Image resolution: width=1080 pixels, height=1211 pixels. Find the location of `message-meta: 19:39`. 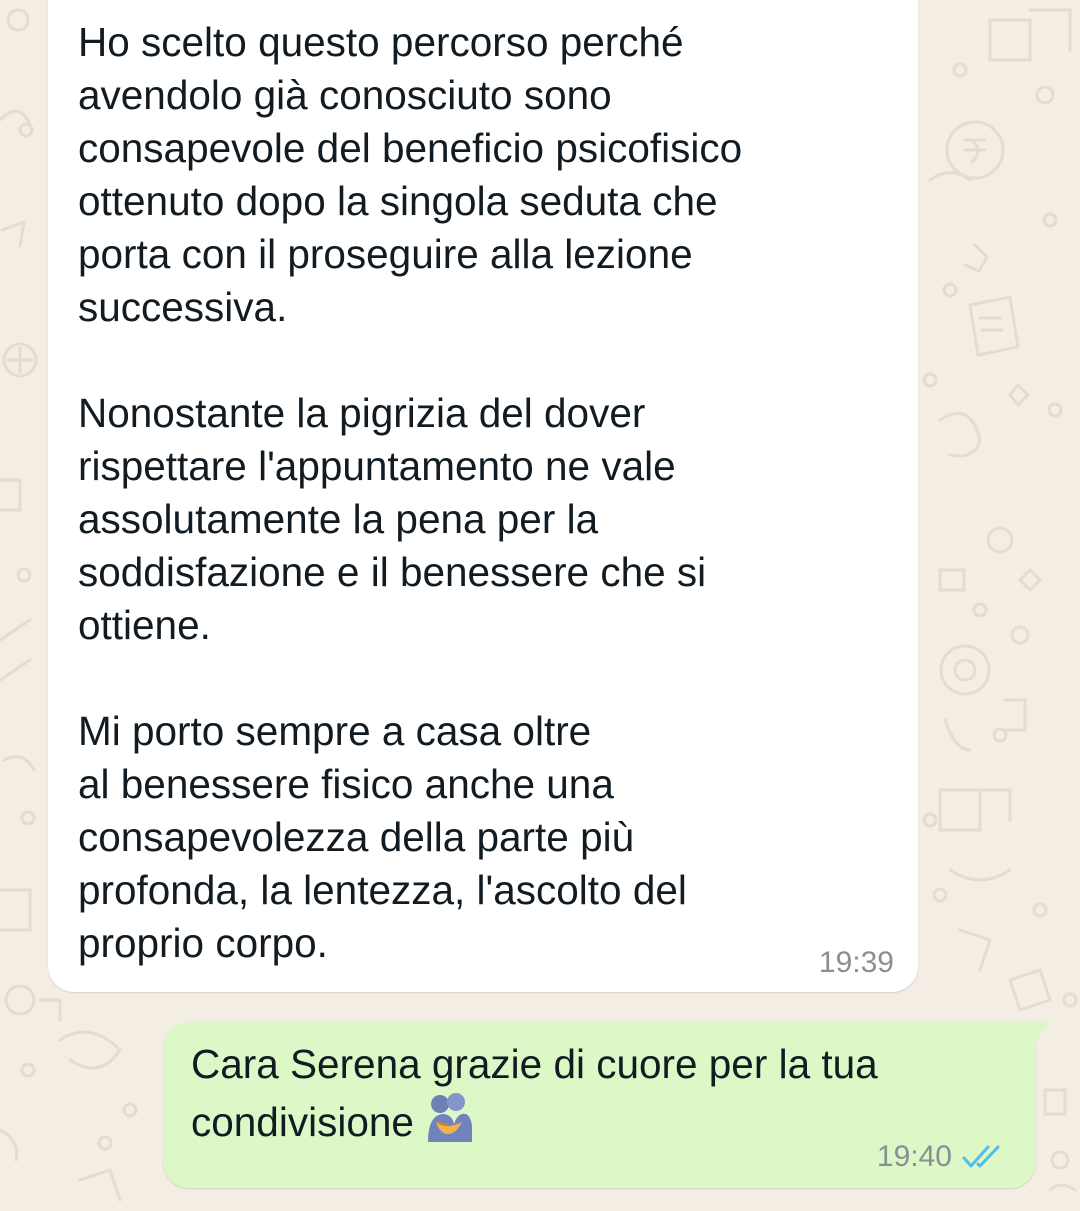

message-meta: 19:39 is located at coordinates (856, 963).